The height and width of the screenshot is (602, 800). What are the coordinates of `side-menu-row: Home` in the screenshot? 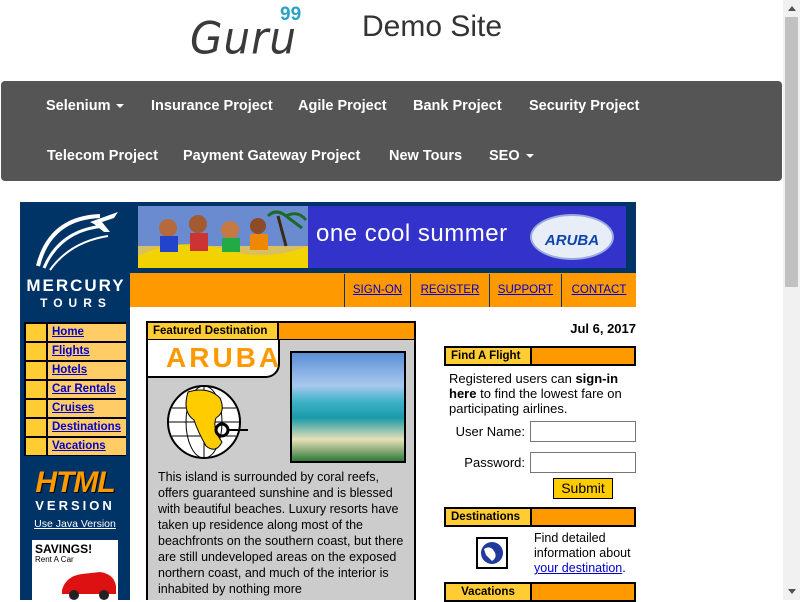 It's located at (76, 332).